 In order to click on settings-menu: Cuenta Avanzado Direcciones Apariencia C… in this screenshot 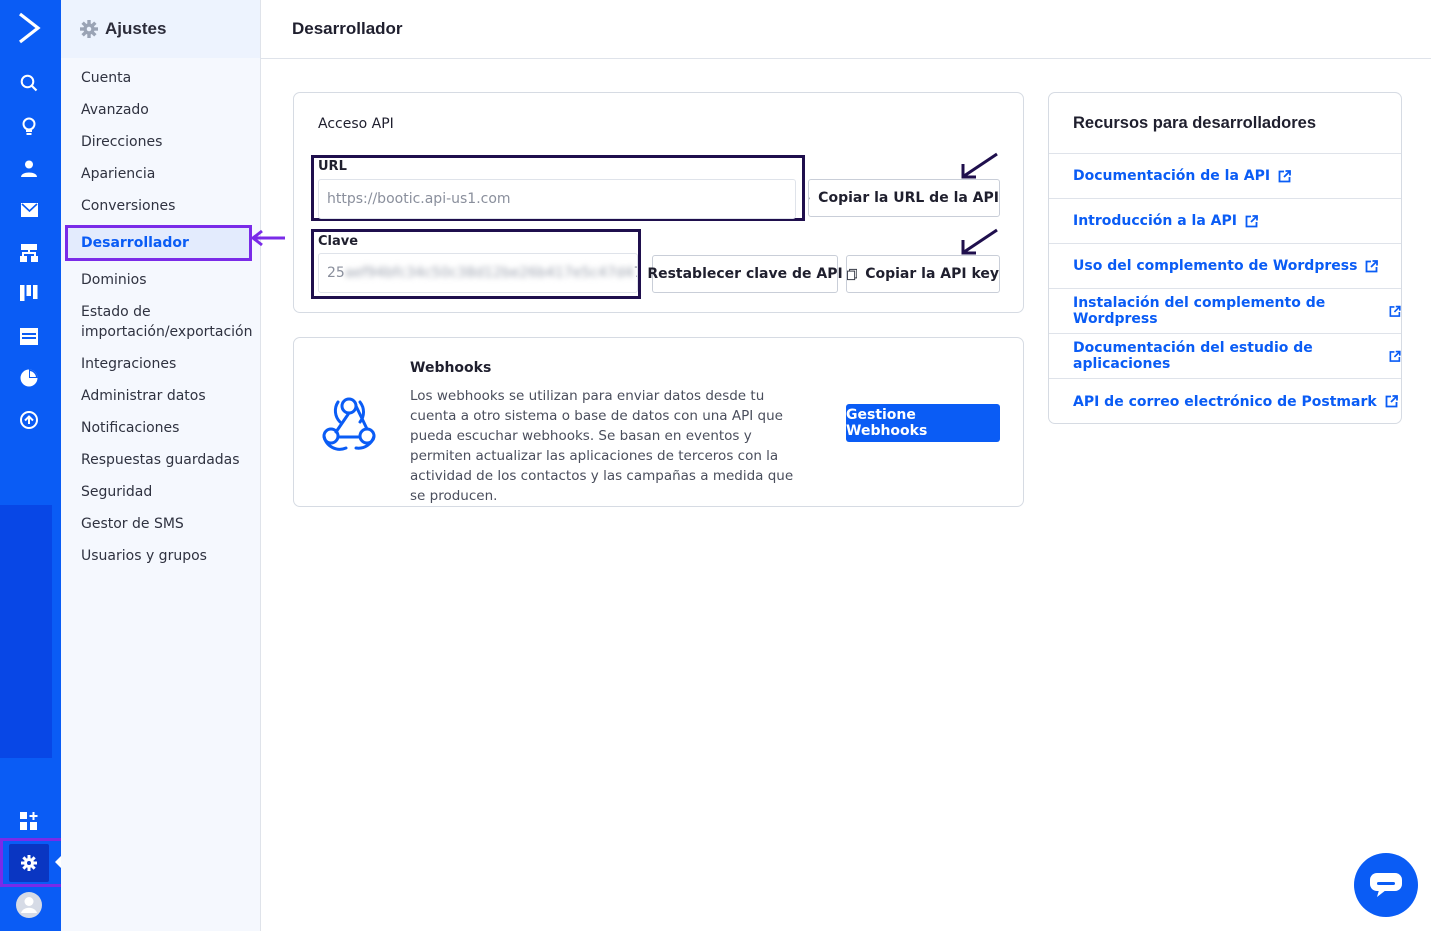, I will do `click(160, 317)`.